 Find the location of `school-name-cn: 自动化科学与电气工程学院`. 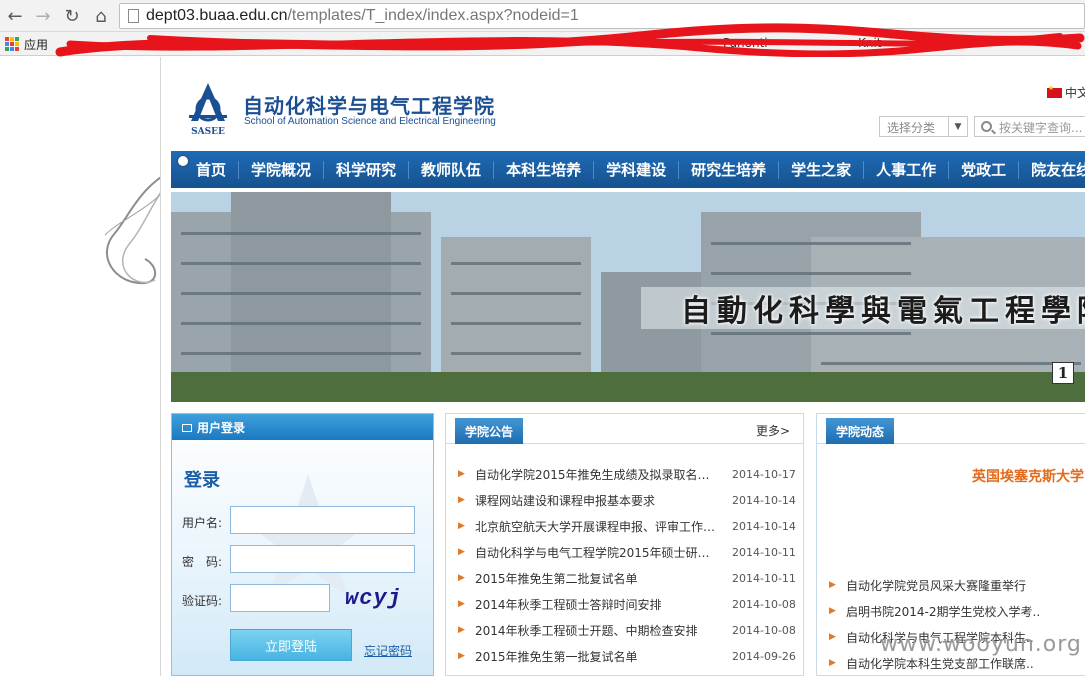

school-name-cn: 自动化科学与电气工程学院 is located at coordinates (369, 106).